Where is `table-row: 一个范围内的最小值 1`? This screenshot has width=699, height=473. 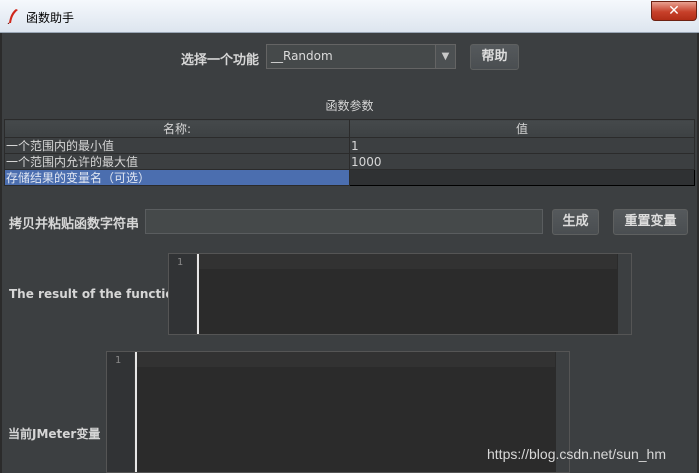
table-row: 一个范围内的最小值 1 is located at coordinates (349, 145).